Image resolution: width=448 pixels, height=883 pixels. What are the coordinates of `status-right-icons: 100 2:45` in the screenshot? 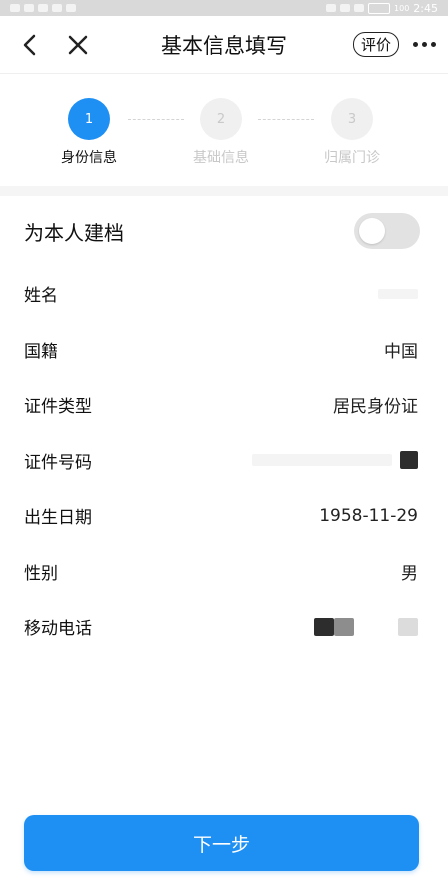 It's located at (382, 8).